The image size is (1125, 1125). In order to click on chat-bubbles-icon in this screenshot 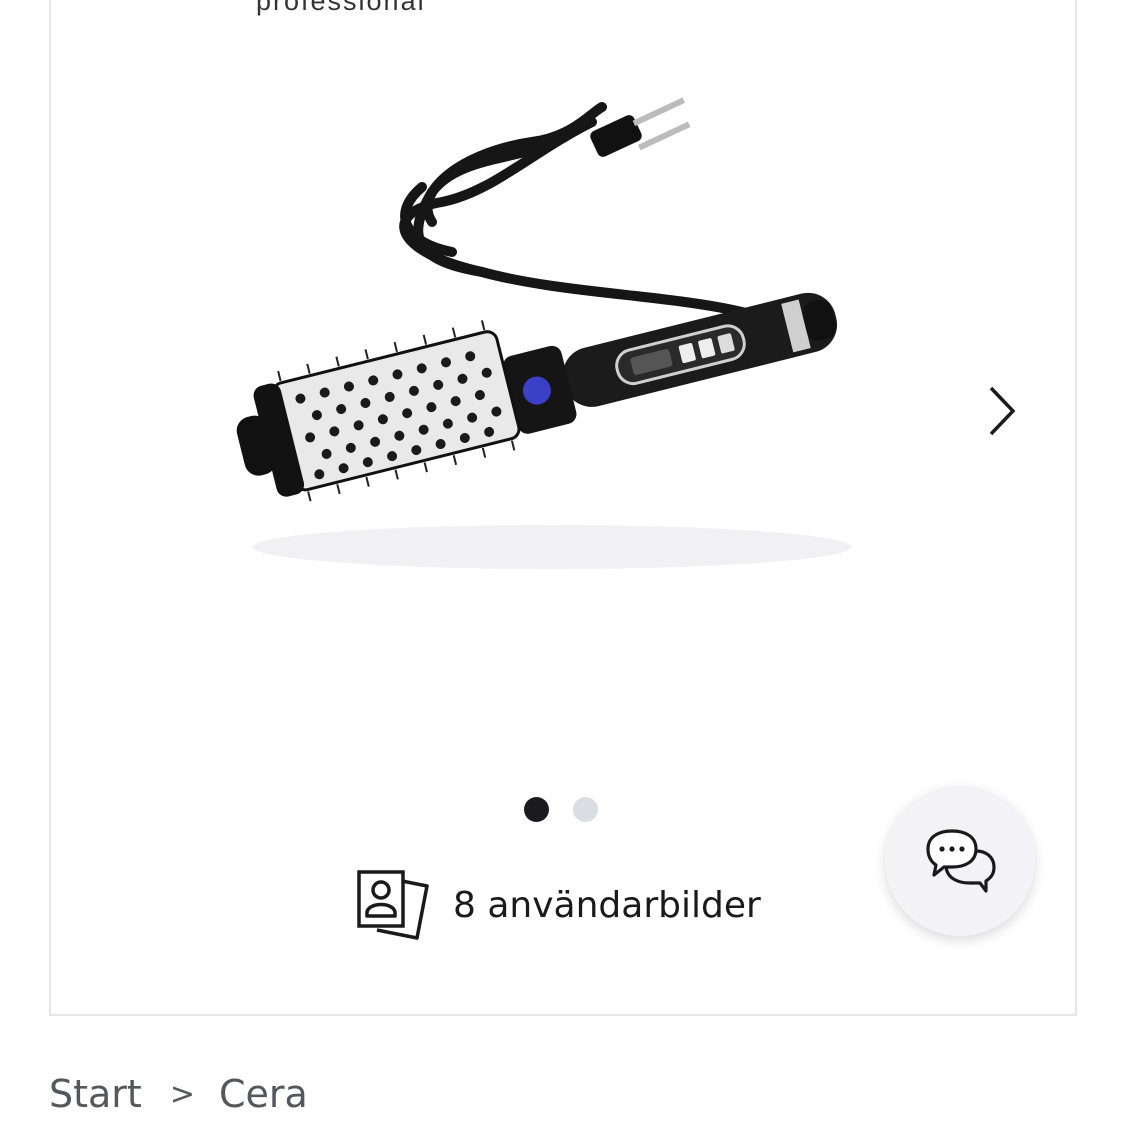, I will do `click(961, 861)`.